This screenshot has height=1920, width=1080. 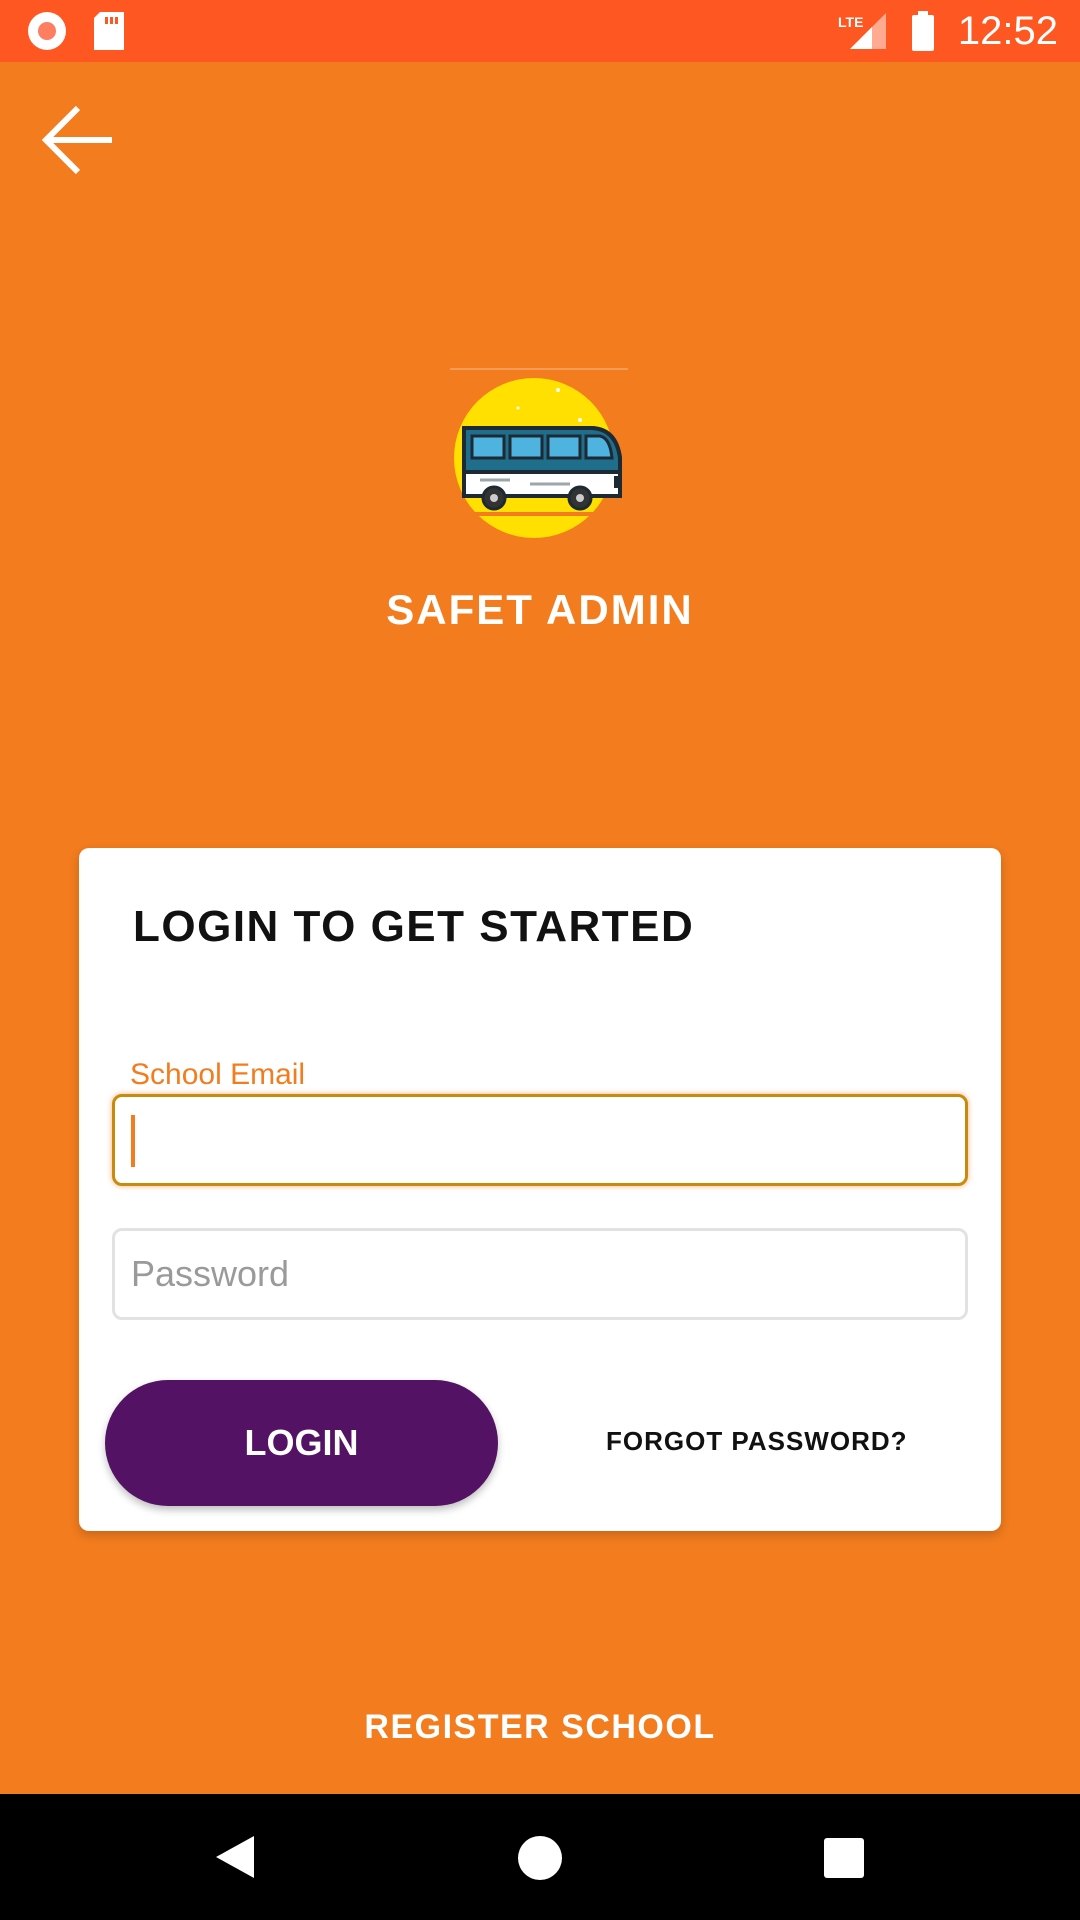 What do you see at coordinates (210, 1273) in the screenshot?
I see `password-placeholder: Password` at bounding box center [210, 1273].